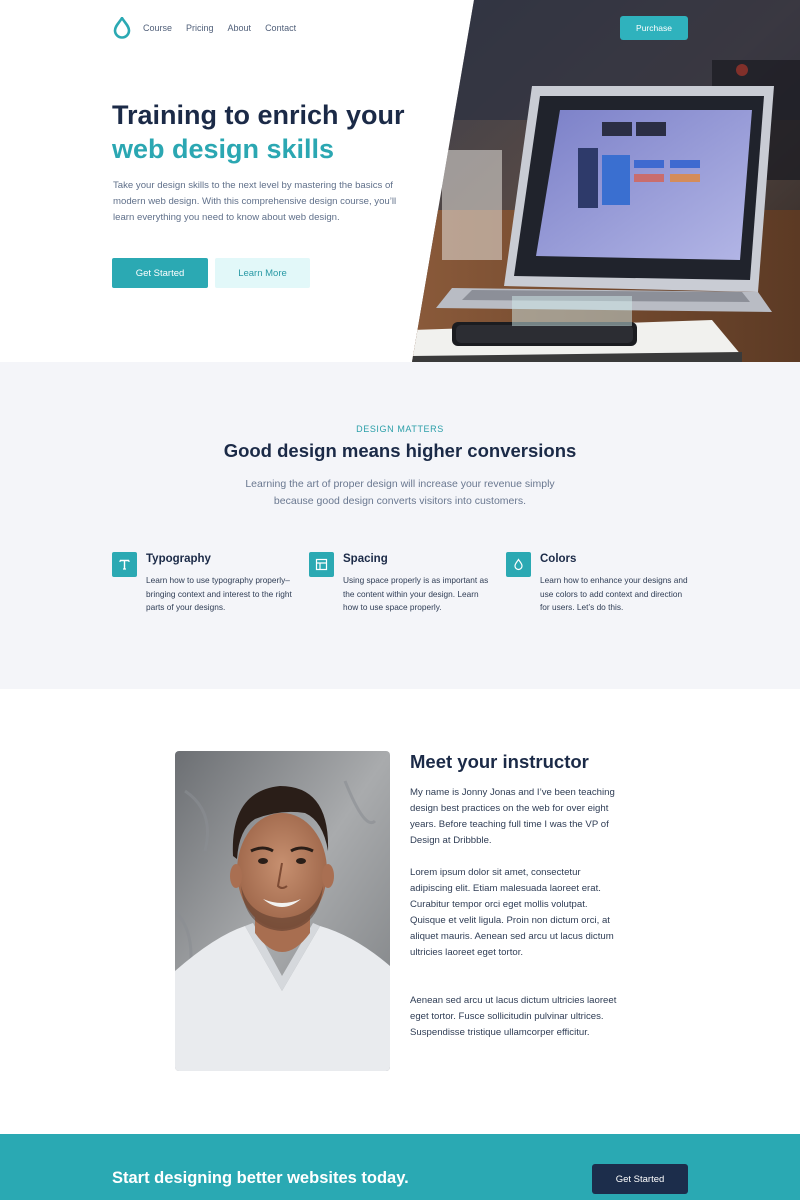 This screenshot has height=1200, width=800. I want to click on nav-link-pricing: Pricing, so click(200, 28).